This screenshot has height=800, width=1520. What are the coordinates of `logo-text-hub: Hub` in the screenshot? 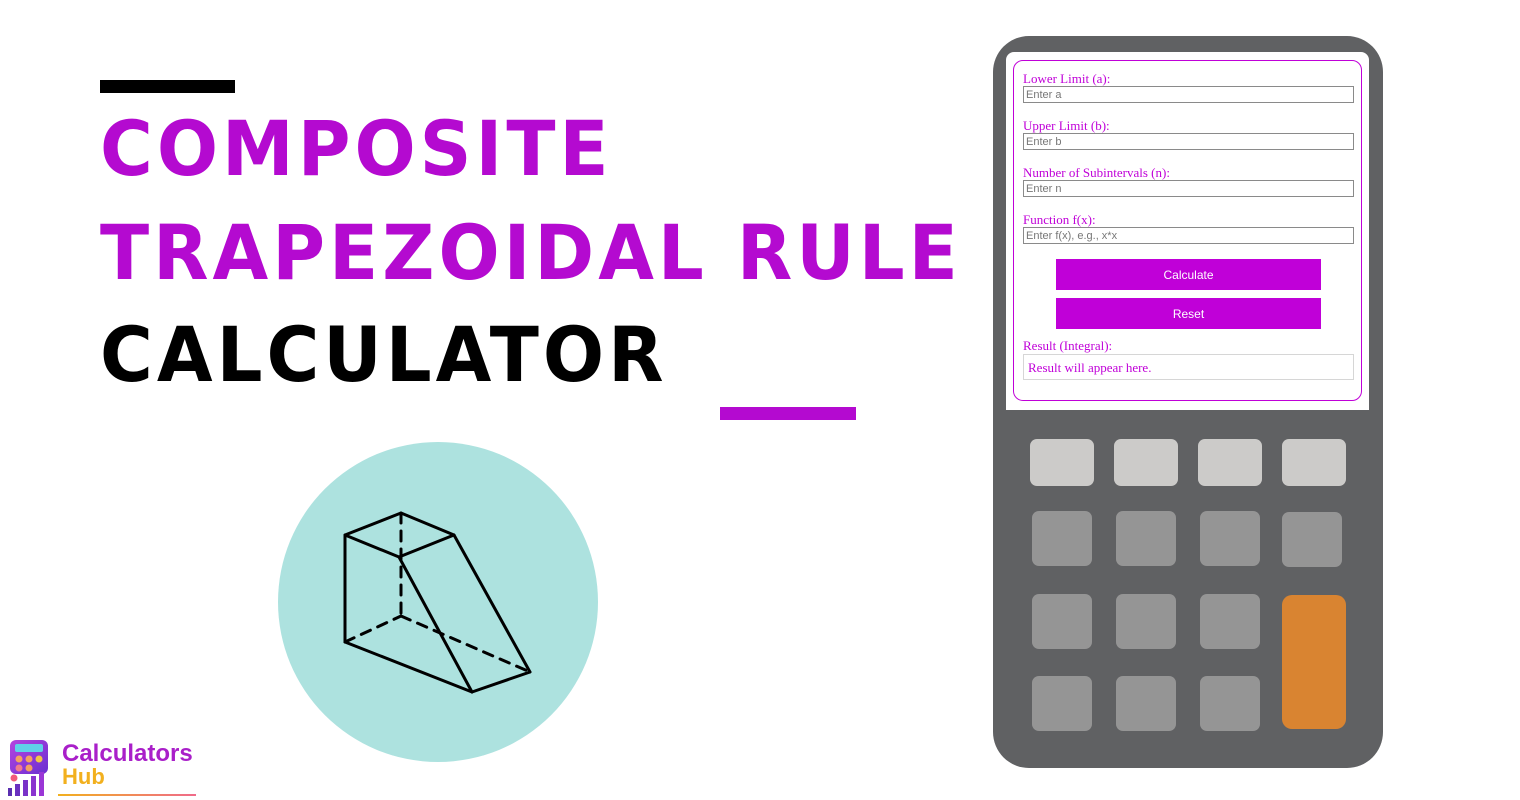 It's located at (83, 776).